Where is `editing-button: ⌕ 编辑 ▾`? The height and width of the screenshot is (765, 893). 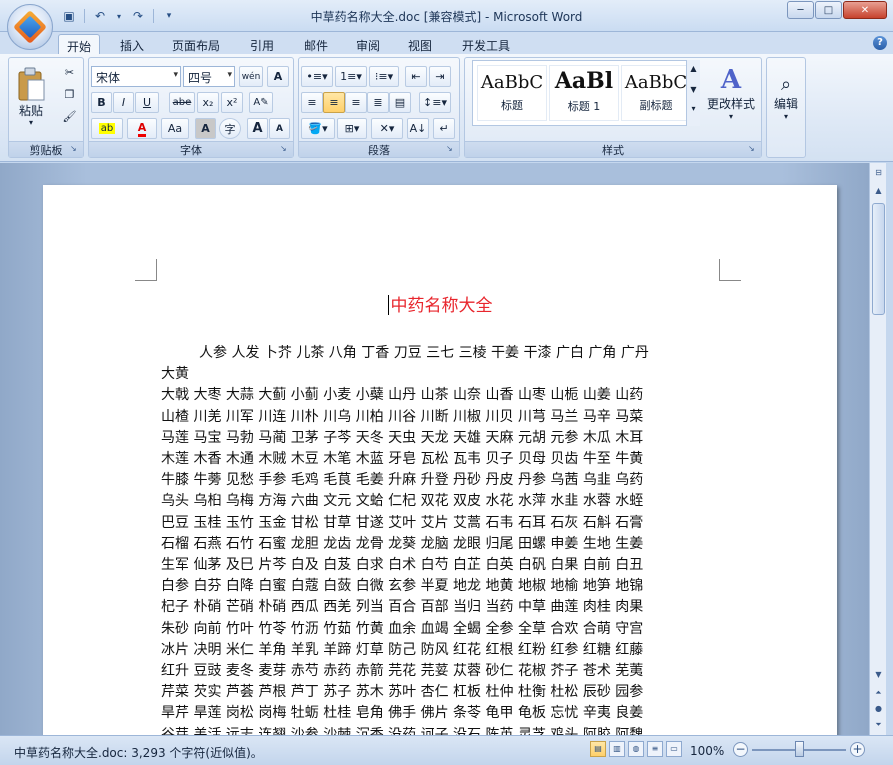
editing-button: ⌕ 编辑 ▾ is located at coordinates (786, 97).